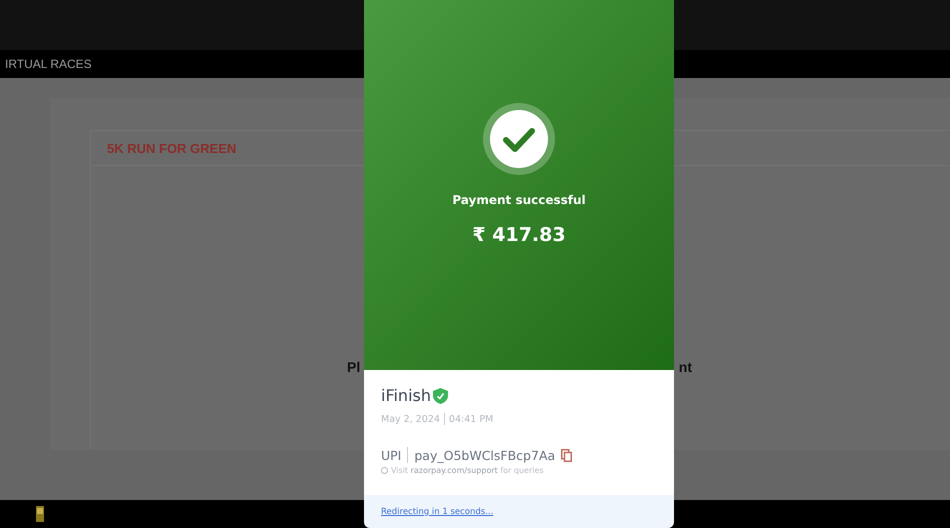  Describe the element at coordinates (391, 455) in the screenshot. I see `payment-method-text: UPI` at that location.